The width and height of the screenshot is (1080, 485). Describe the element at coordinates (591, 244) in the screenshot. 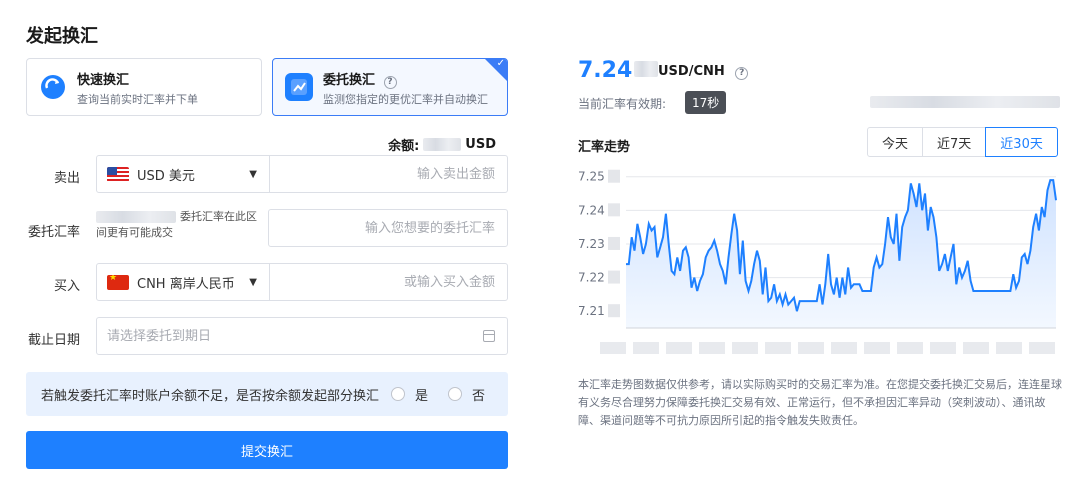

I see `y-tick-label: 7.23` at that location.